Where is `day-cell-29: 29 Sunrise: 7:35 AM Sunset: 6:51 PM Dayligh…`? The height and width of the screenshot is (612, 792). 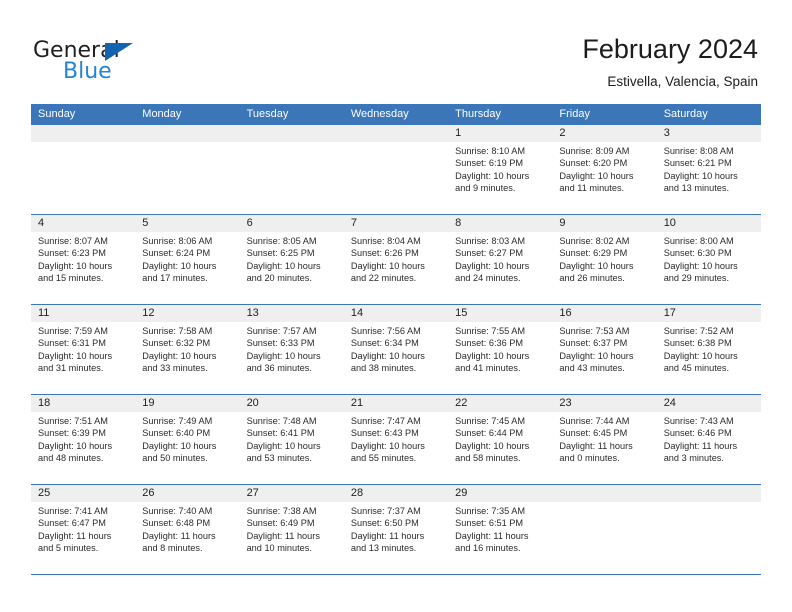 day-cell-29: 29 Sunrise: 7:35 AM Sunset: 6:51 PM Dayligh… is located at coordinates (500, 529).